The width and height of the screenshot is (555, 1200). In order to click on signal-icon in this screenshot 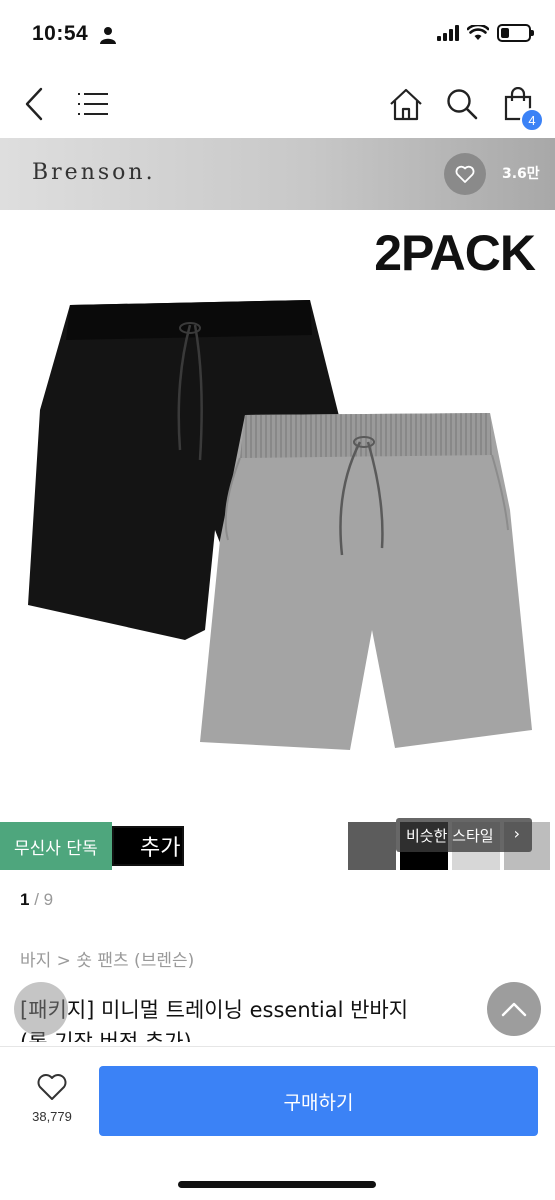, I will do `click(448, 33)`.